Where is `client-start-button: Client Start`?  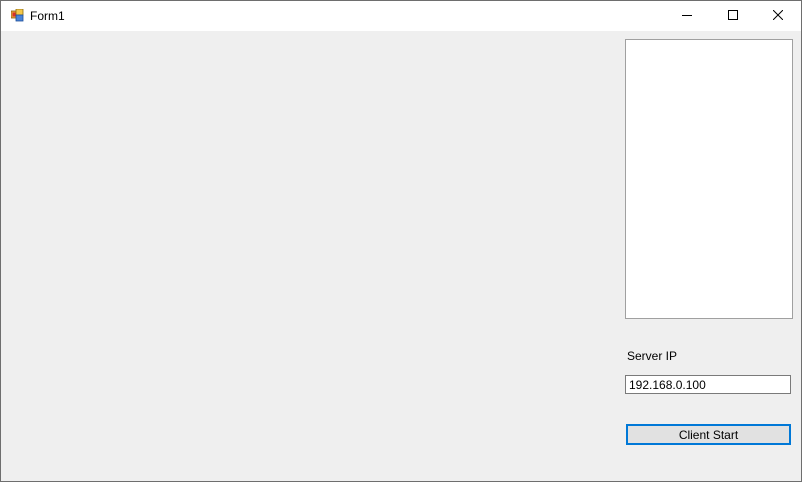 client-start-button: Client Start is located at coordinates (708, 434).